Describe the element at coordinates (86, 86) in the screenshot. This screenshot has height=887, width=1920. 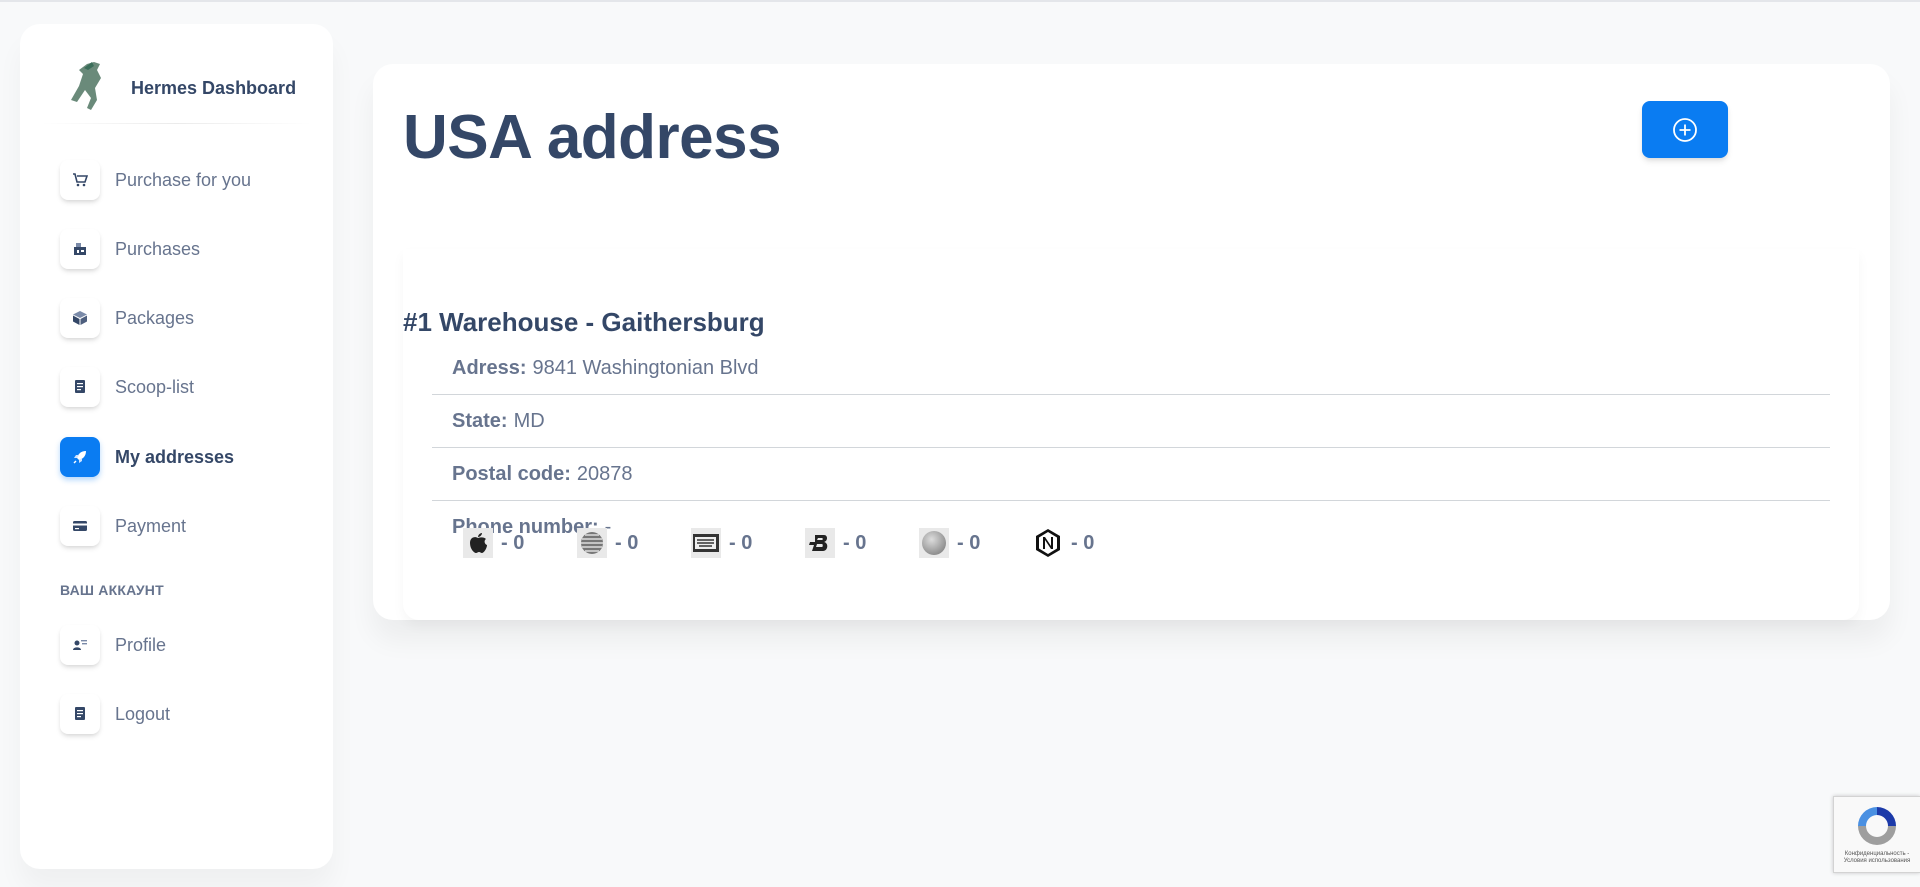
I see `hermes-logo-icon` at that location.